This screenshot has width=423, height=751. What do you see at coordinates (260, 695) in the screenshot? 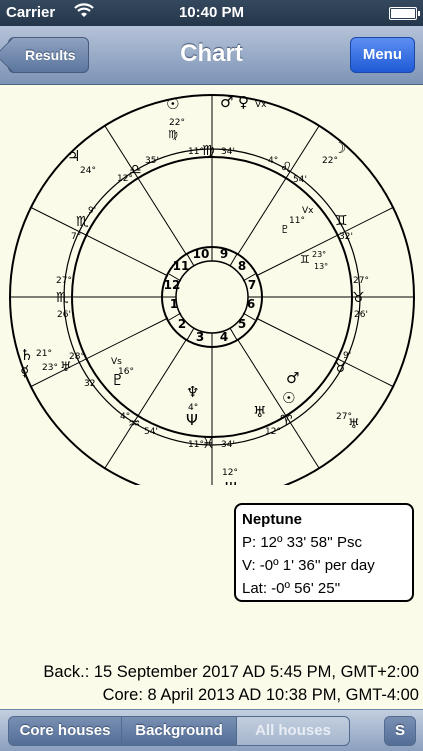
I see `core-chart-date: Core: 8 April 2013 AD 10:38 PM, GMT-4:00` at bounding box center [260, 695].